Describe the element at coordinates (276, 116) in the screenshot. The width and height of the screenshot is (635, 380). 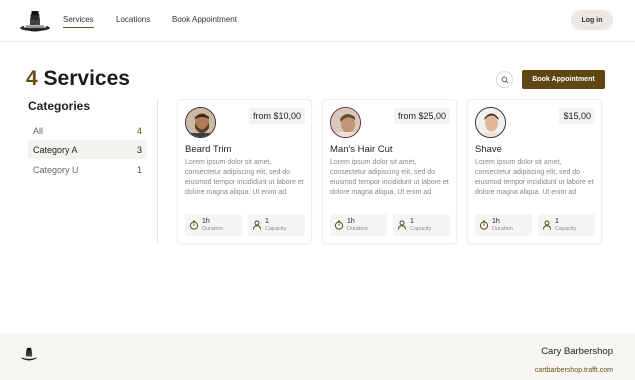
I see `service-price: from $10,00` at that location.